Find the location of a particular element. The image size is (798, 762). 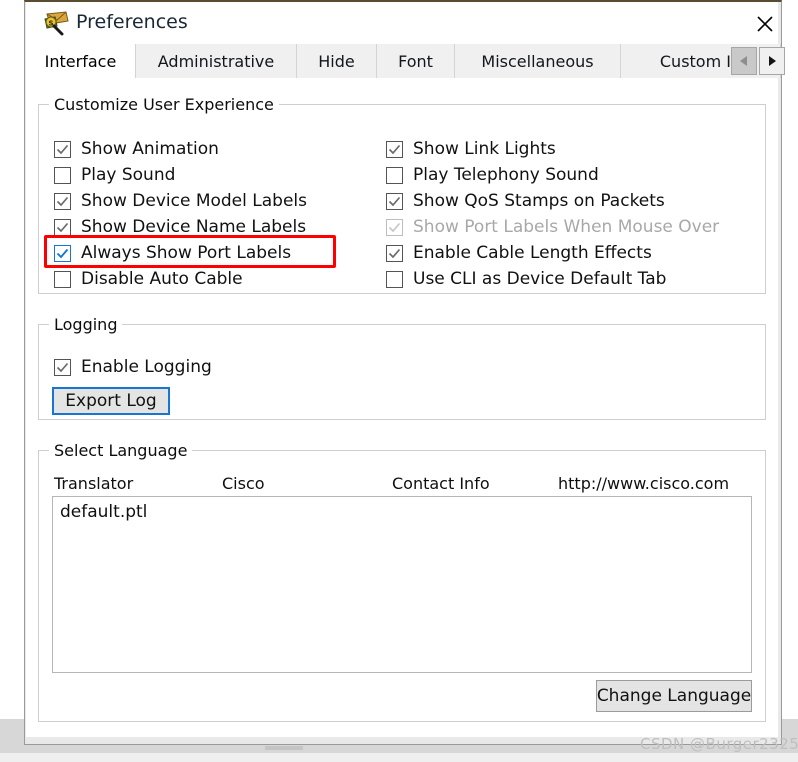

checkbox-label: Enable Logging is located at coordinates (146, 367).